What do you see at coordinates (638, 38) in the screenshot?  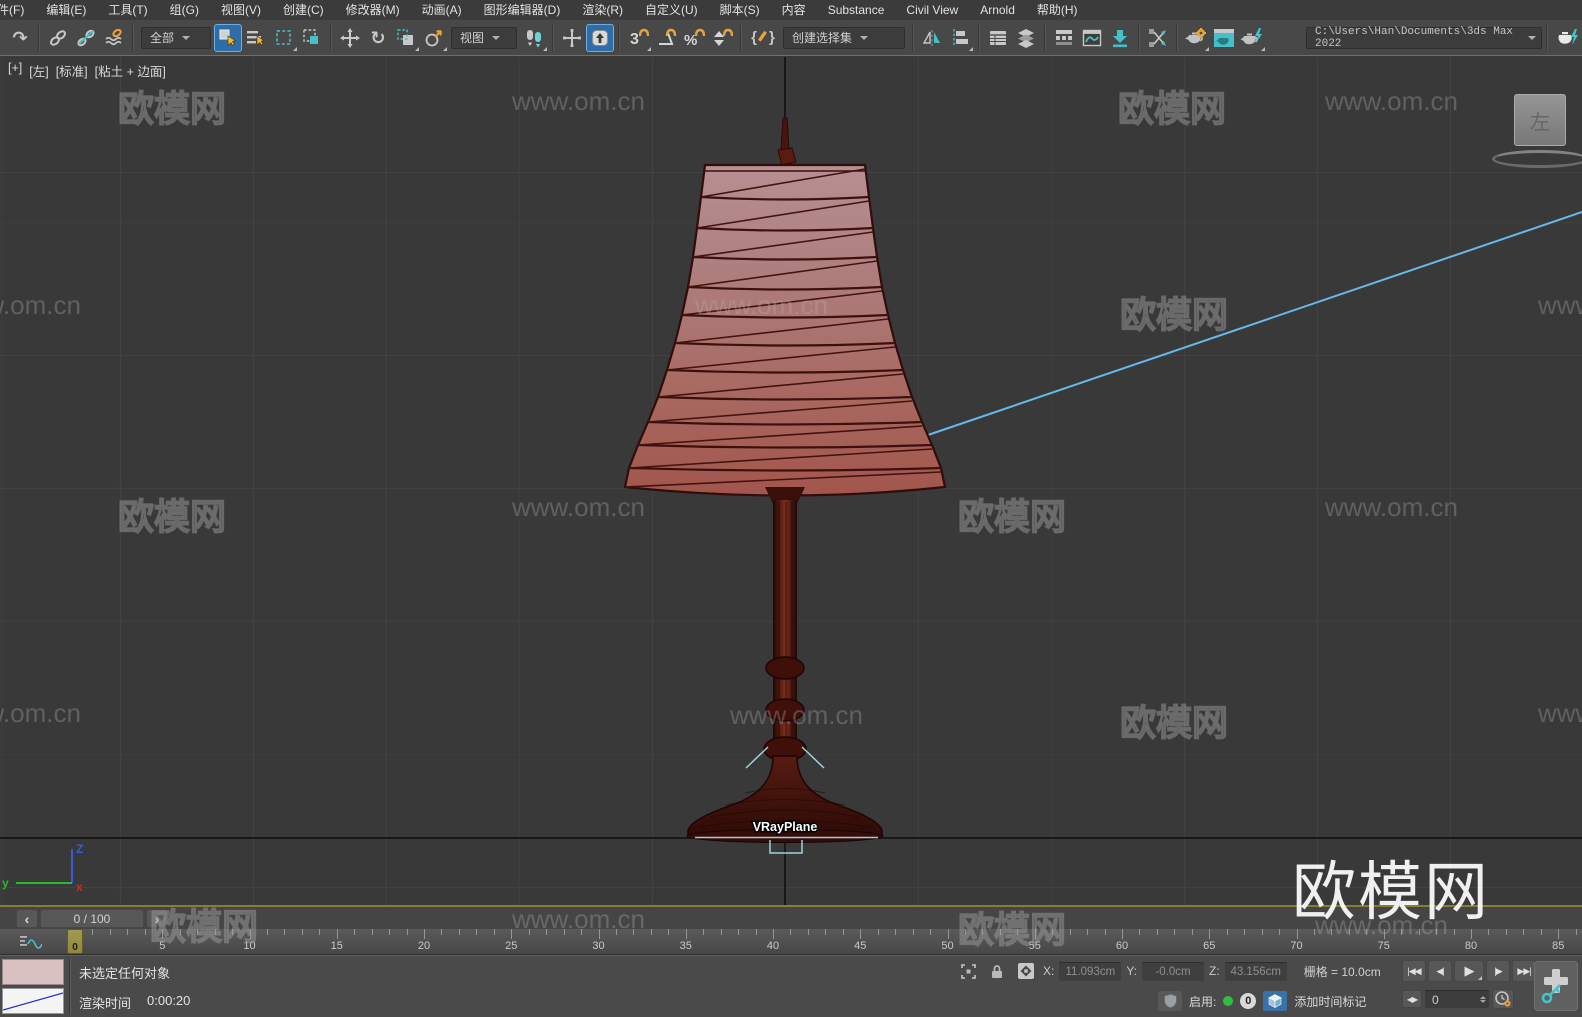 I see `snaps-toggle-3d-button: 3` at bounding box center [638, 38].